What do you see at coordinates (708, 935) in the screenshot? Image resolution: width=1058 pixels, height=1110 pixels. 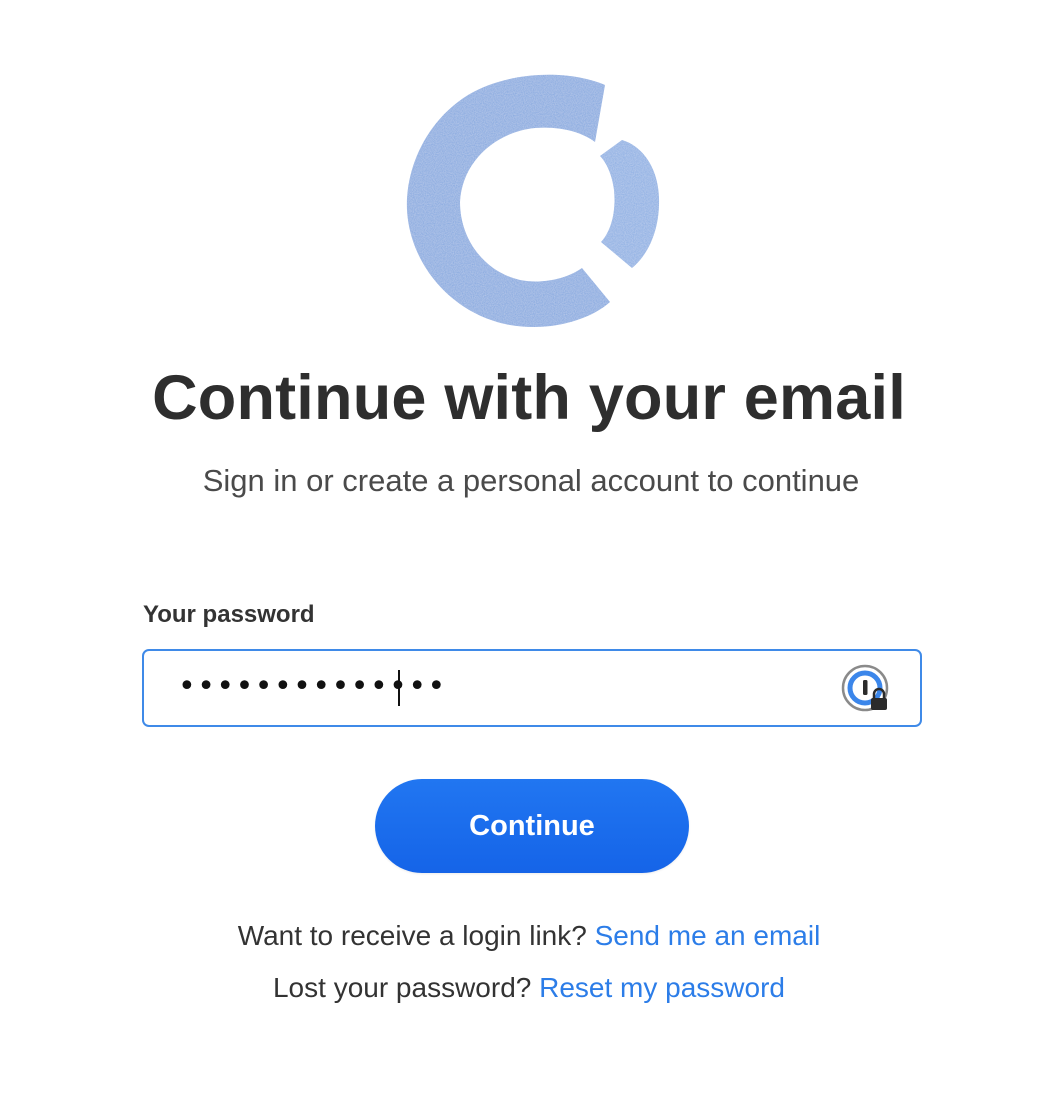 I see `send-email-link: Send me an email` at bounding box center [708, 935].